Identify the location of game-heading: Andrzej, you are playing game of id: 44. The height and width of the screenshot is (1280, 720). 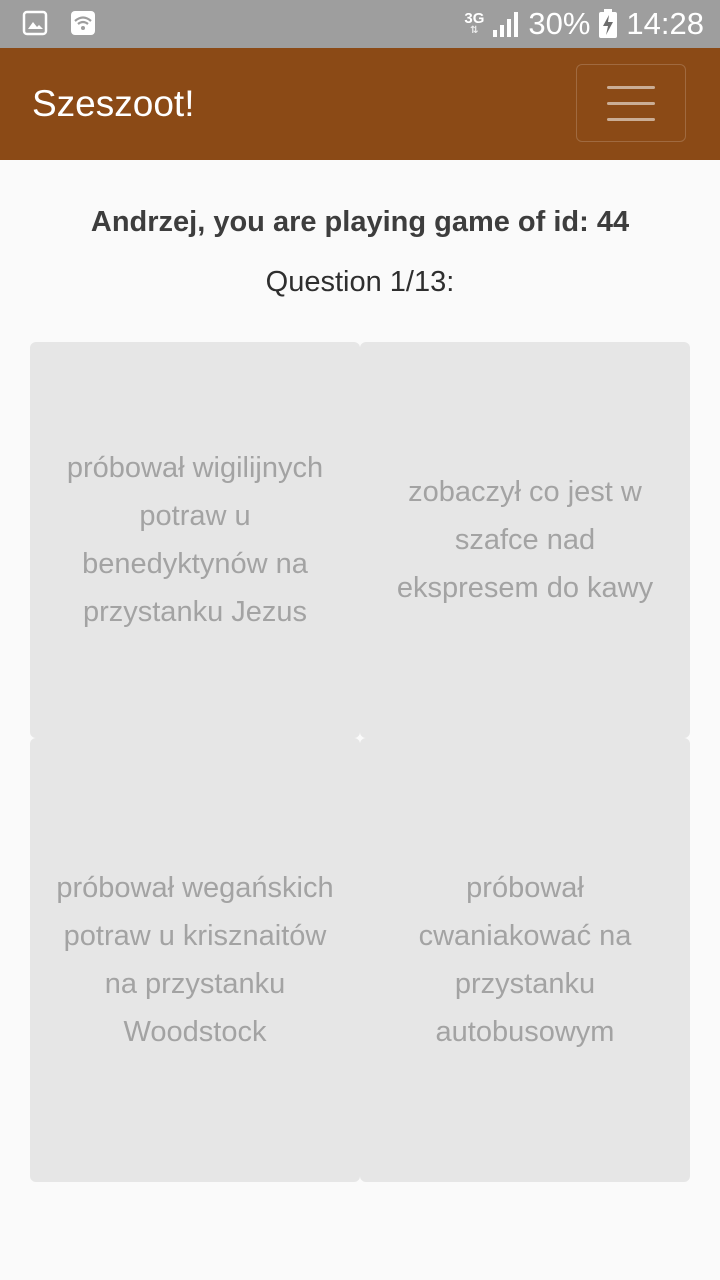
(360, 222).